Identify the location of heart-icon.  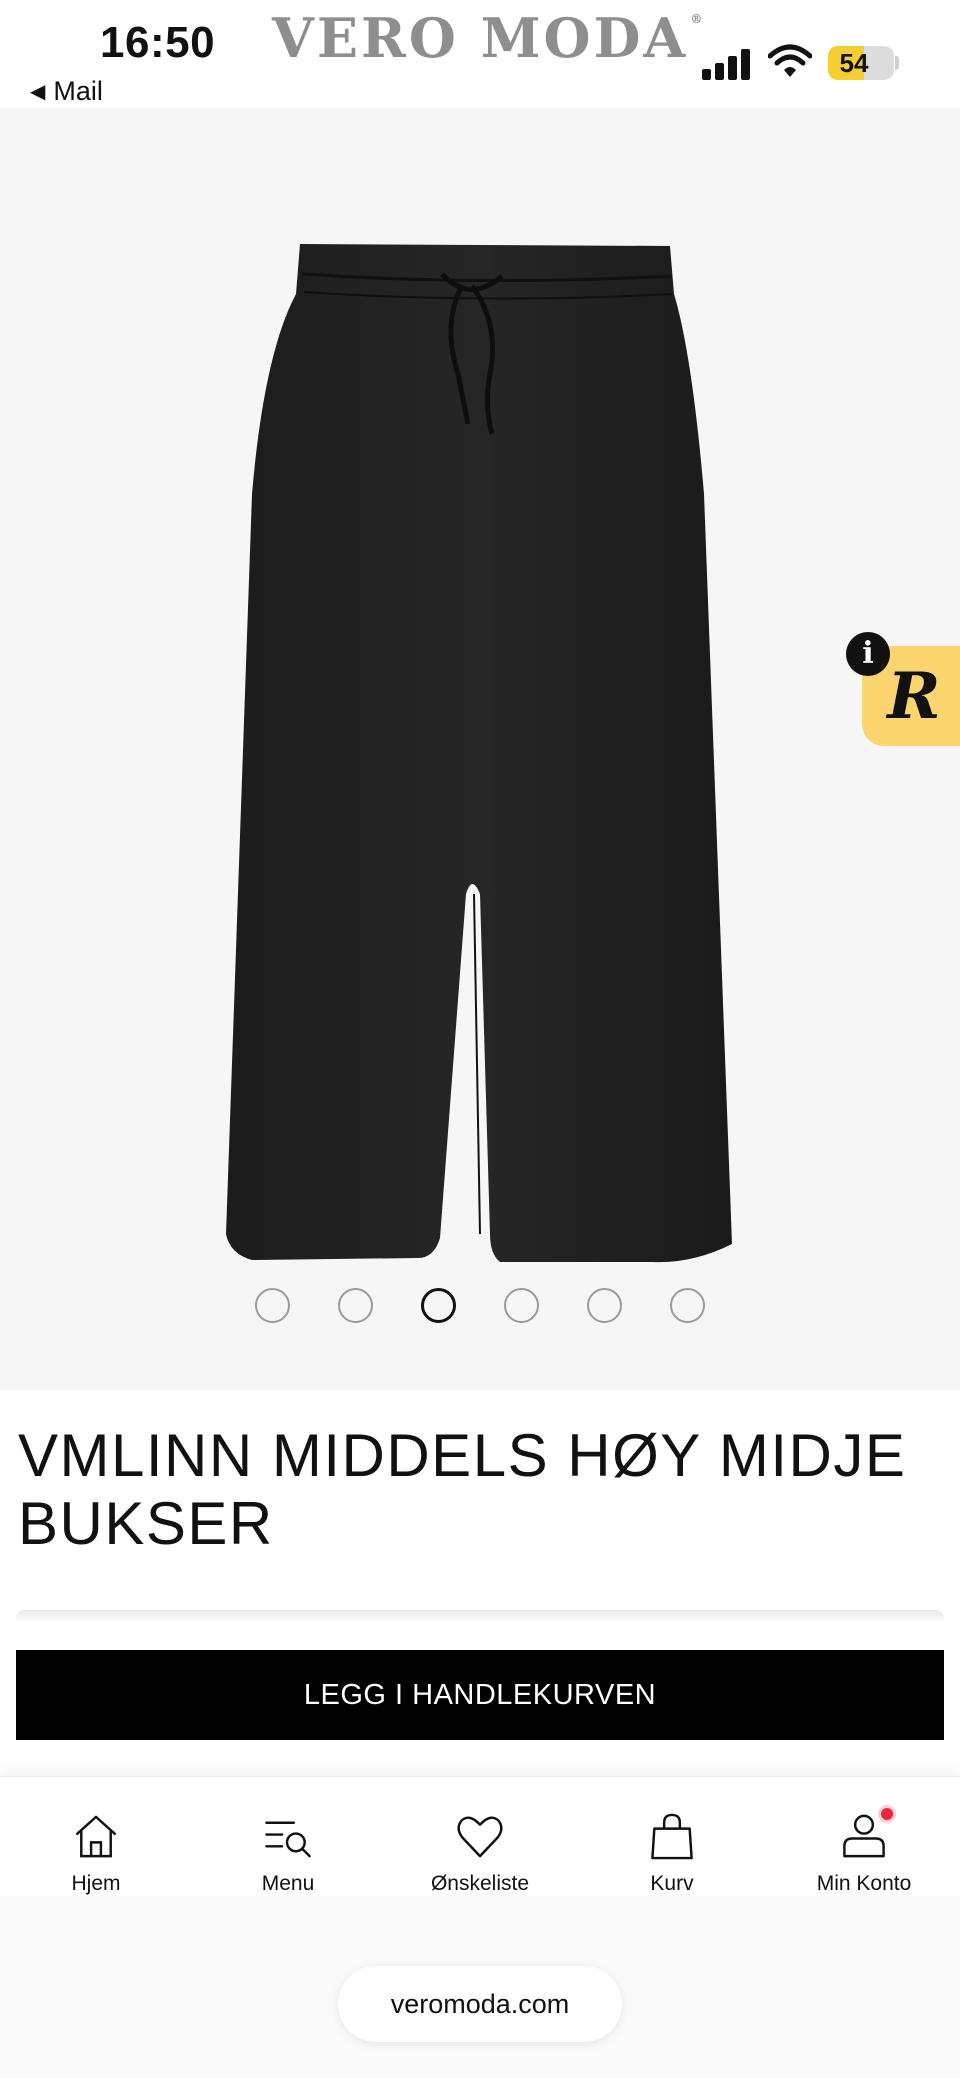
(480, 1837).